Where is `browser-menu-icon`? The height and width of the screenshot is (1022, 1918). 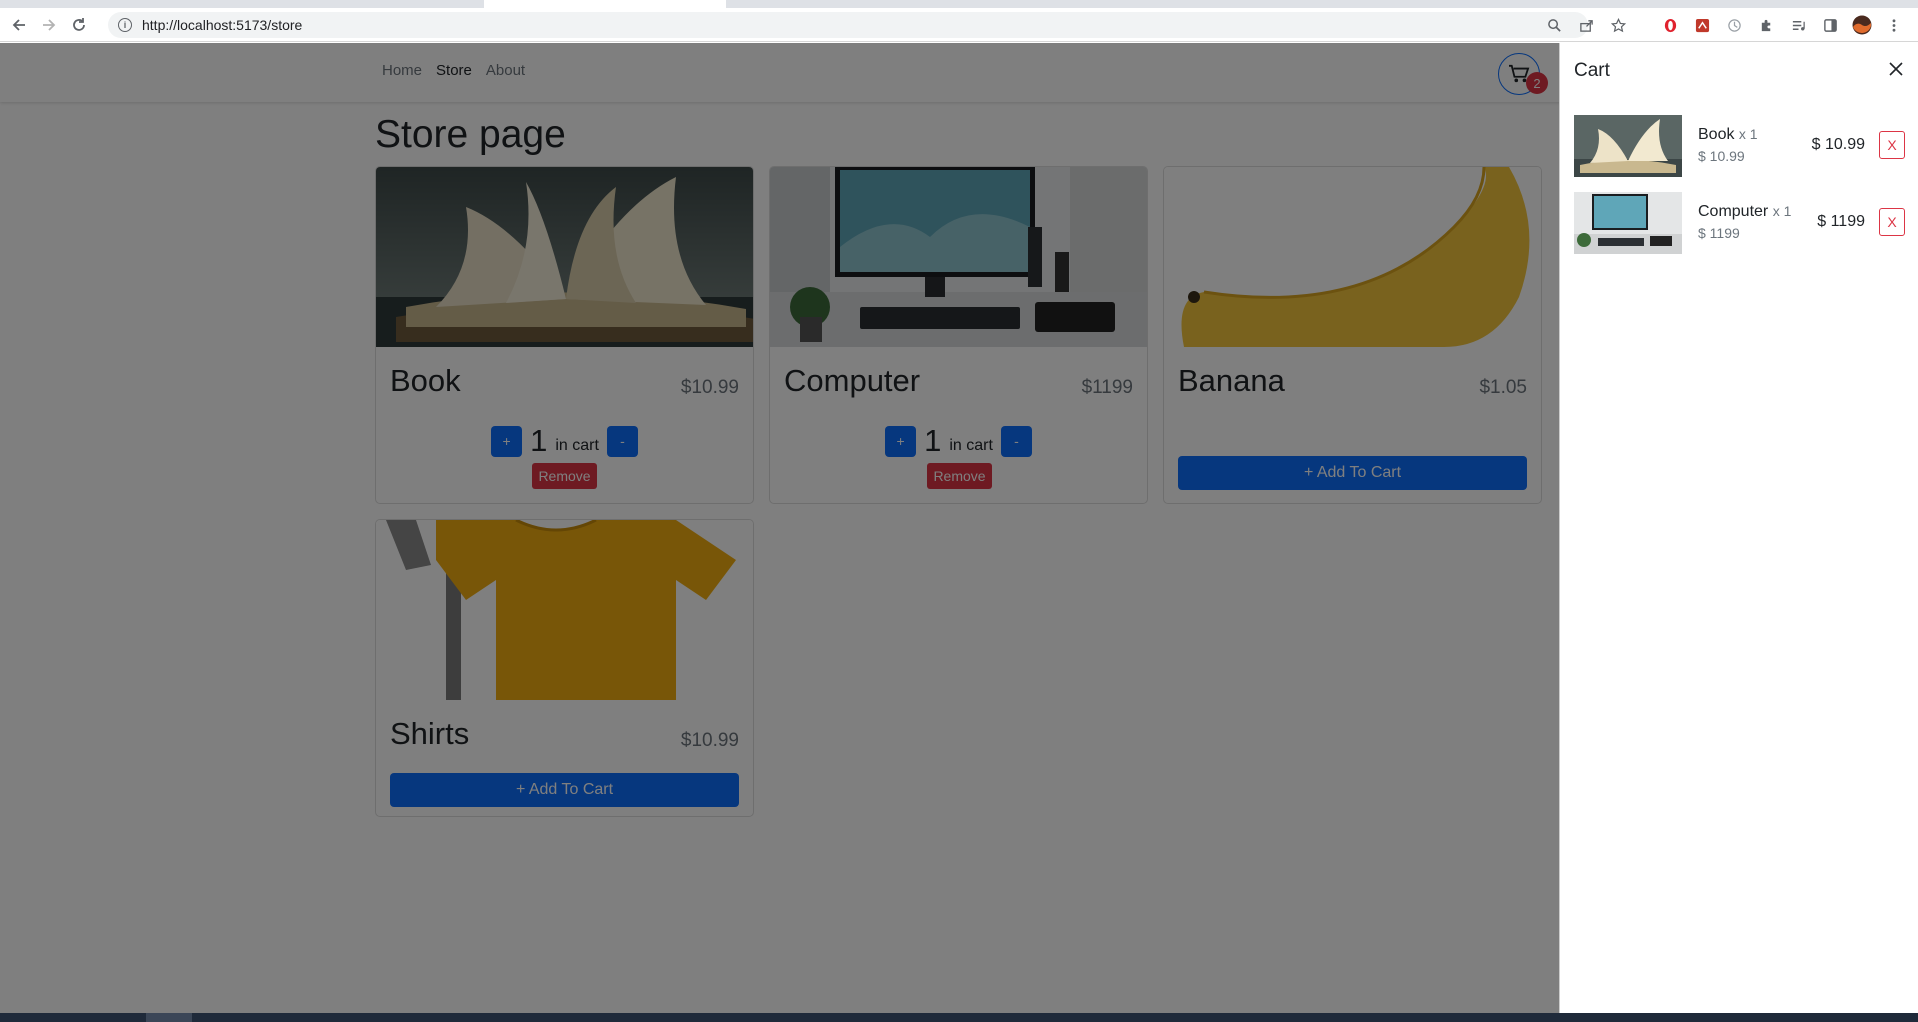
browser-menu-icon is located at coordinates (1894, 25).